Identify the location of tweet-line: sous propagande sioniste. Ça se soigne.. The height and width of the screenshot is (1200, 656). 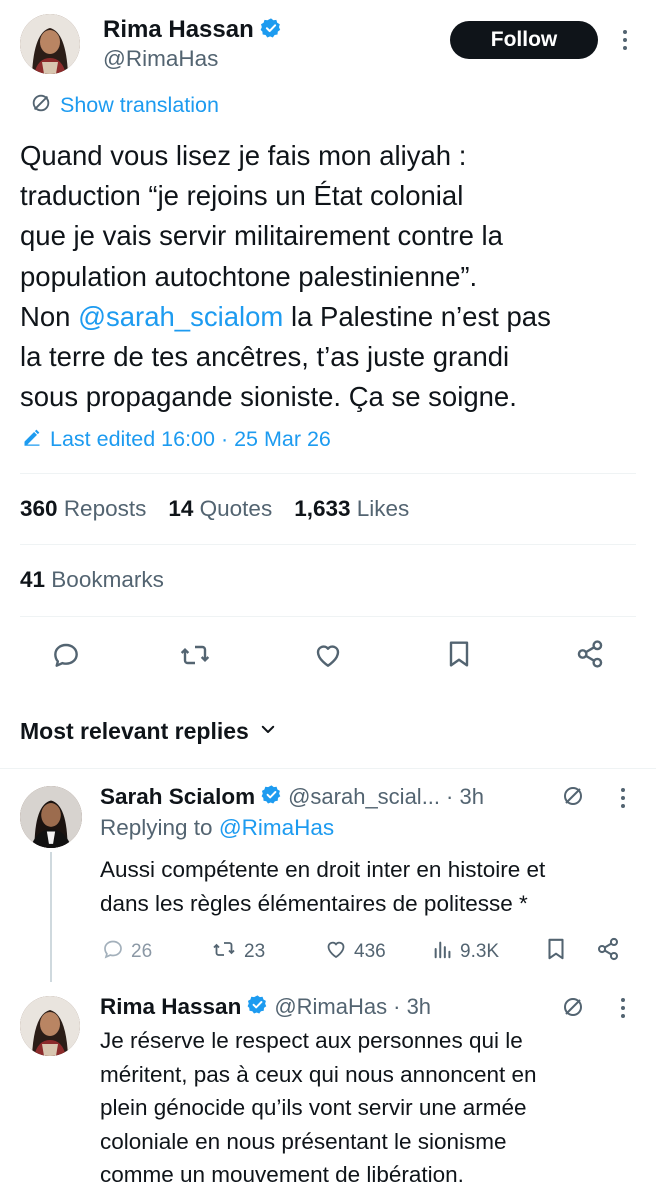
(268, 397).